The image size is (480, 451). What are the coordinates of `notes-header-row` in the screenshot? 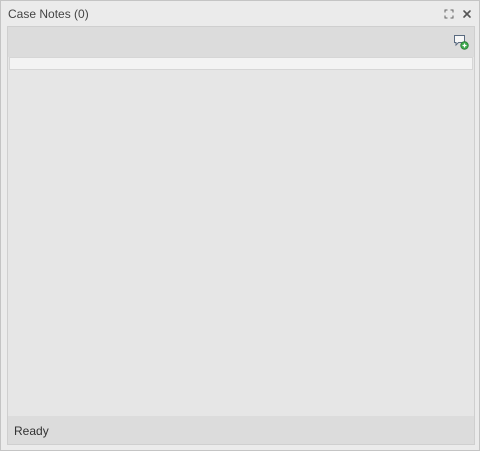 It's located at (241, 63).